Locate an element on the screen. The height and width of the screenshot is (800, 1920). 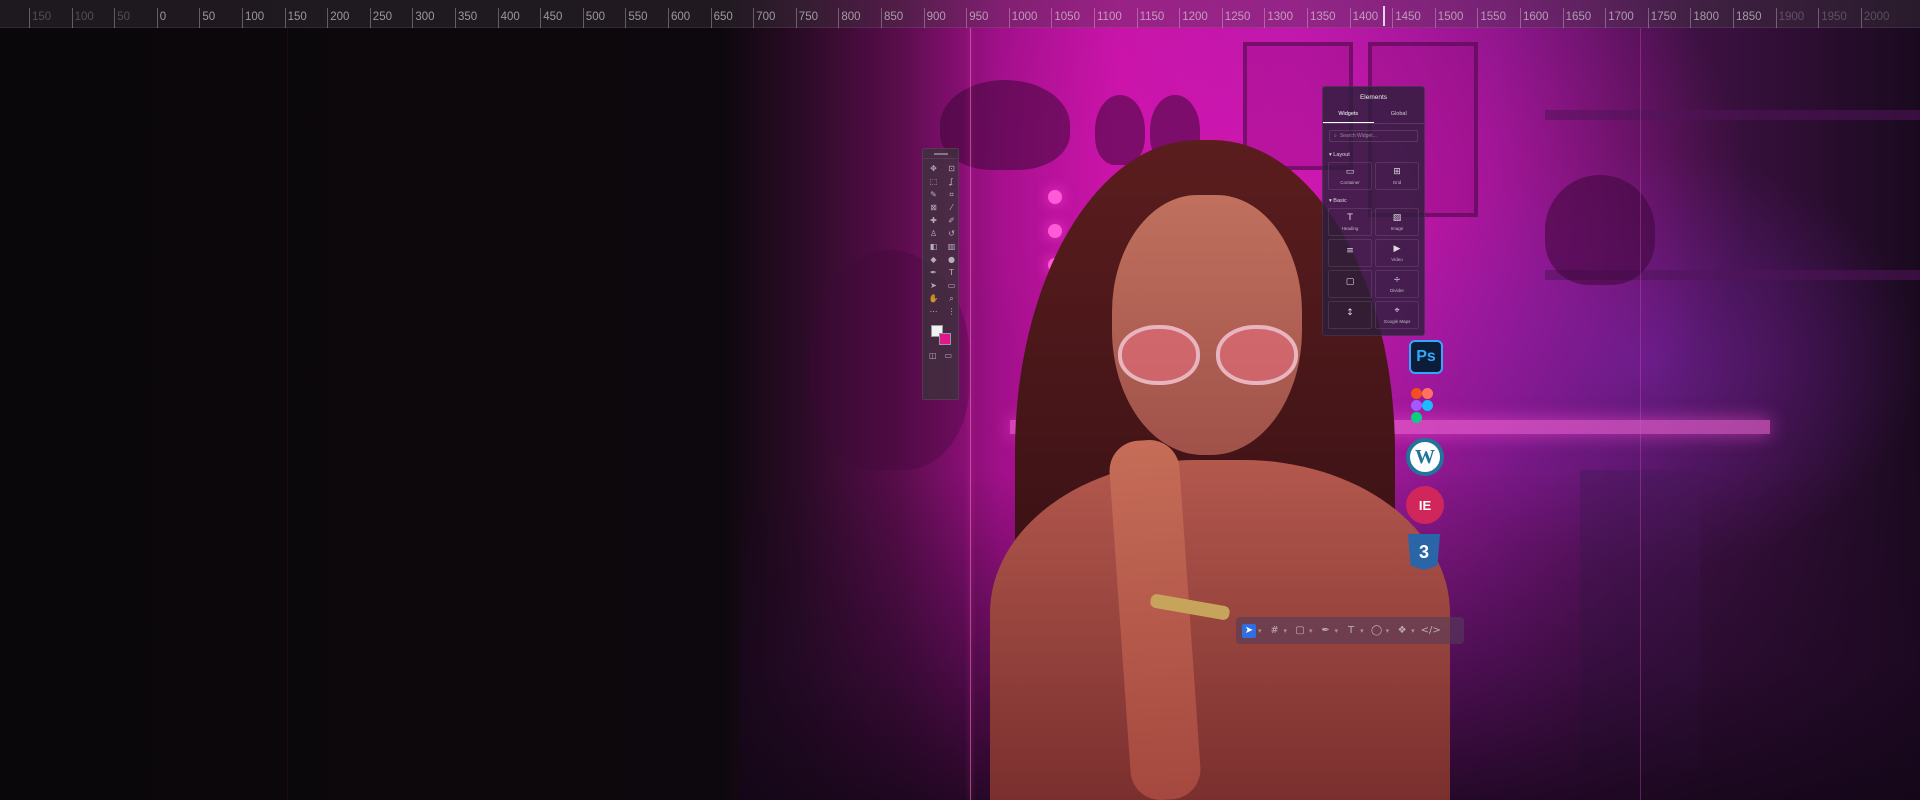
path-select-icon: ➤ is located at coordinates (933, 285).